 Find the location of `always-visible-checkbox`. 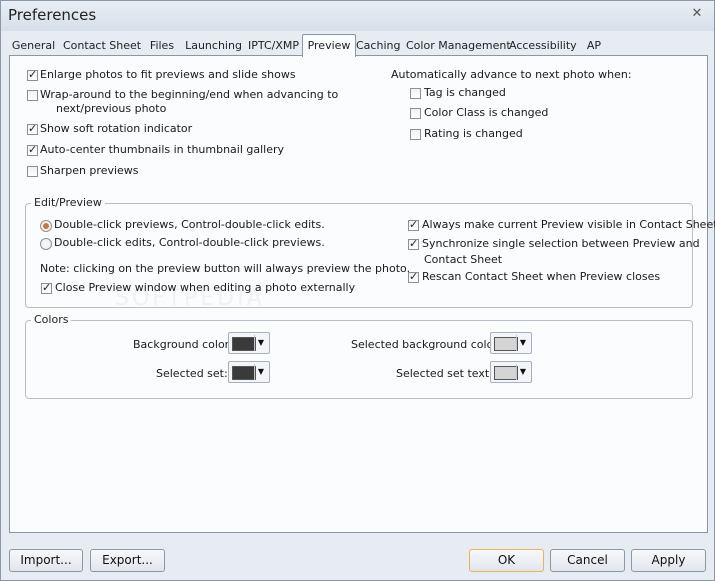

always-visible-checkbox is located at coordinates (413, 224).